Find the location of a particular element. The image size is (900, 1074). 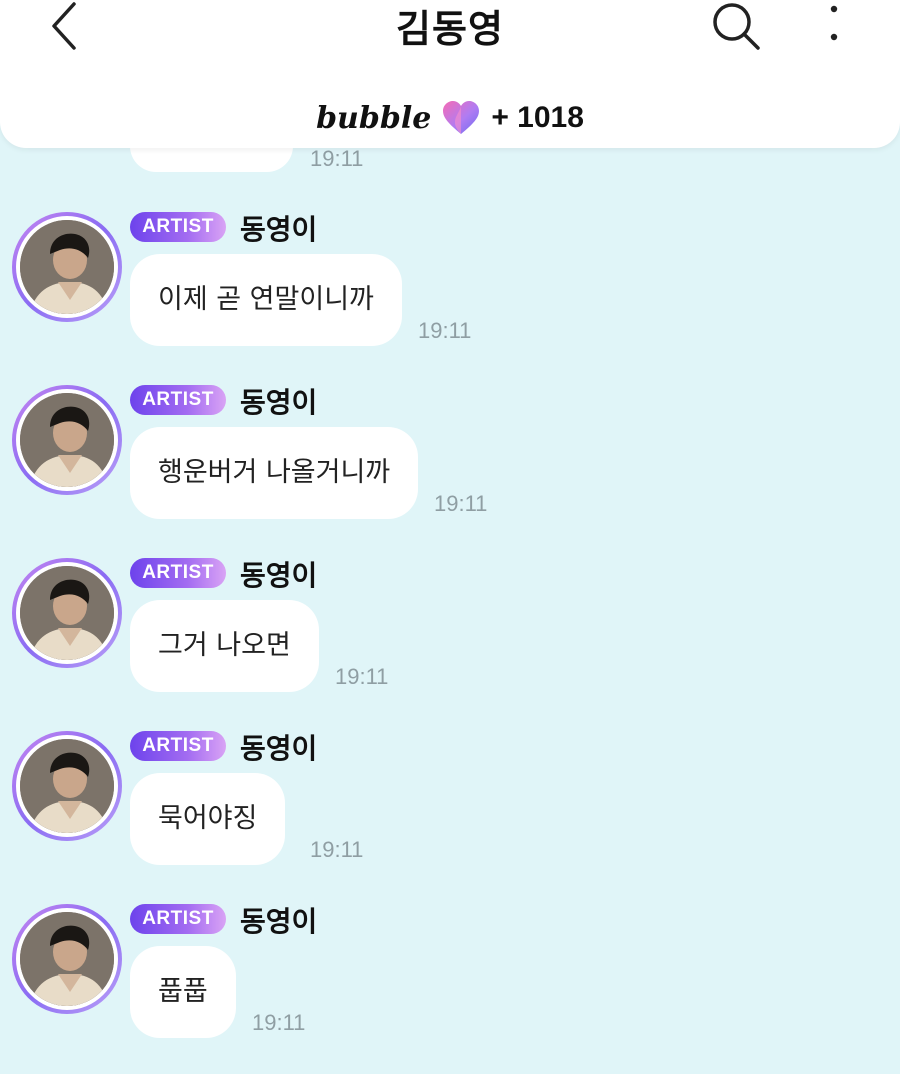

message-bubble: 그거 나오면 is located at coordinates (224, 646).